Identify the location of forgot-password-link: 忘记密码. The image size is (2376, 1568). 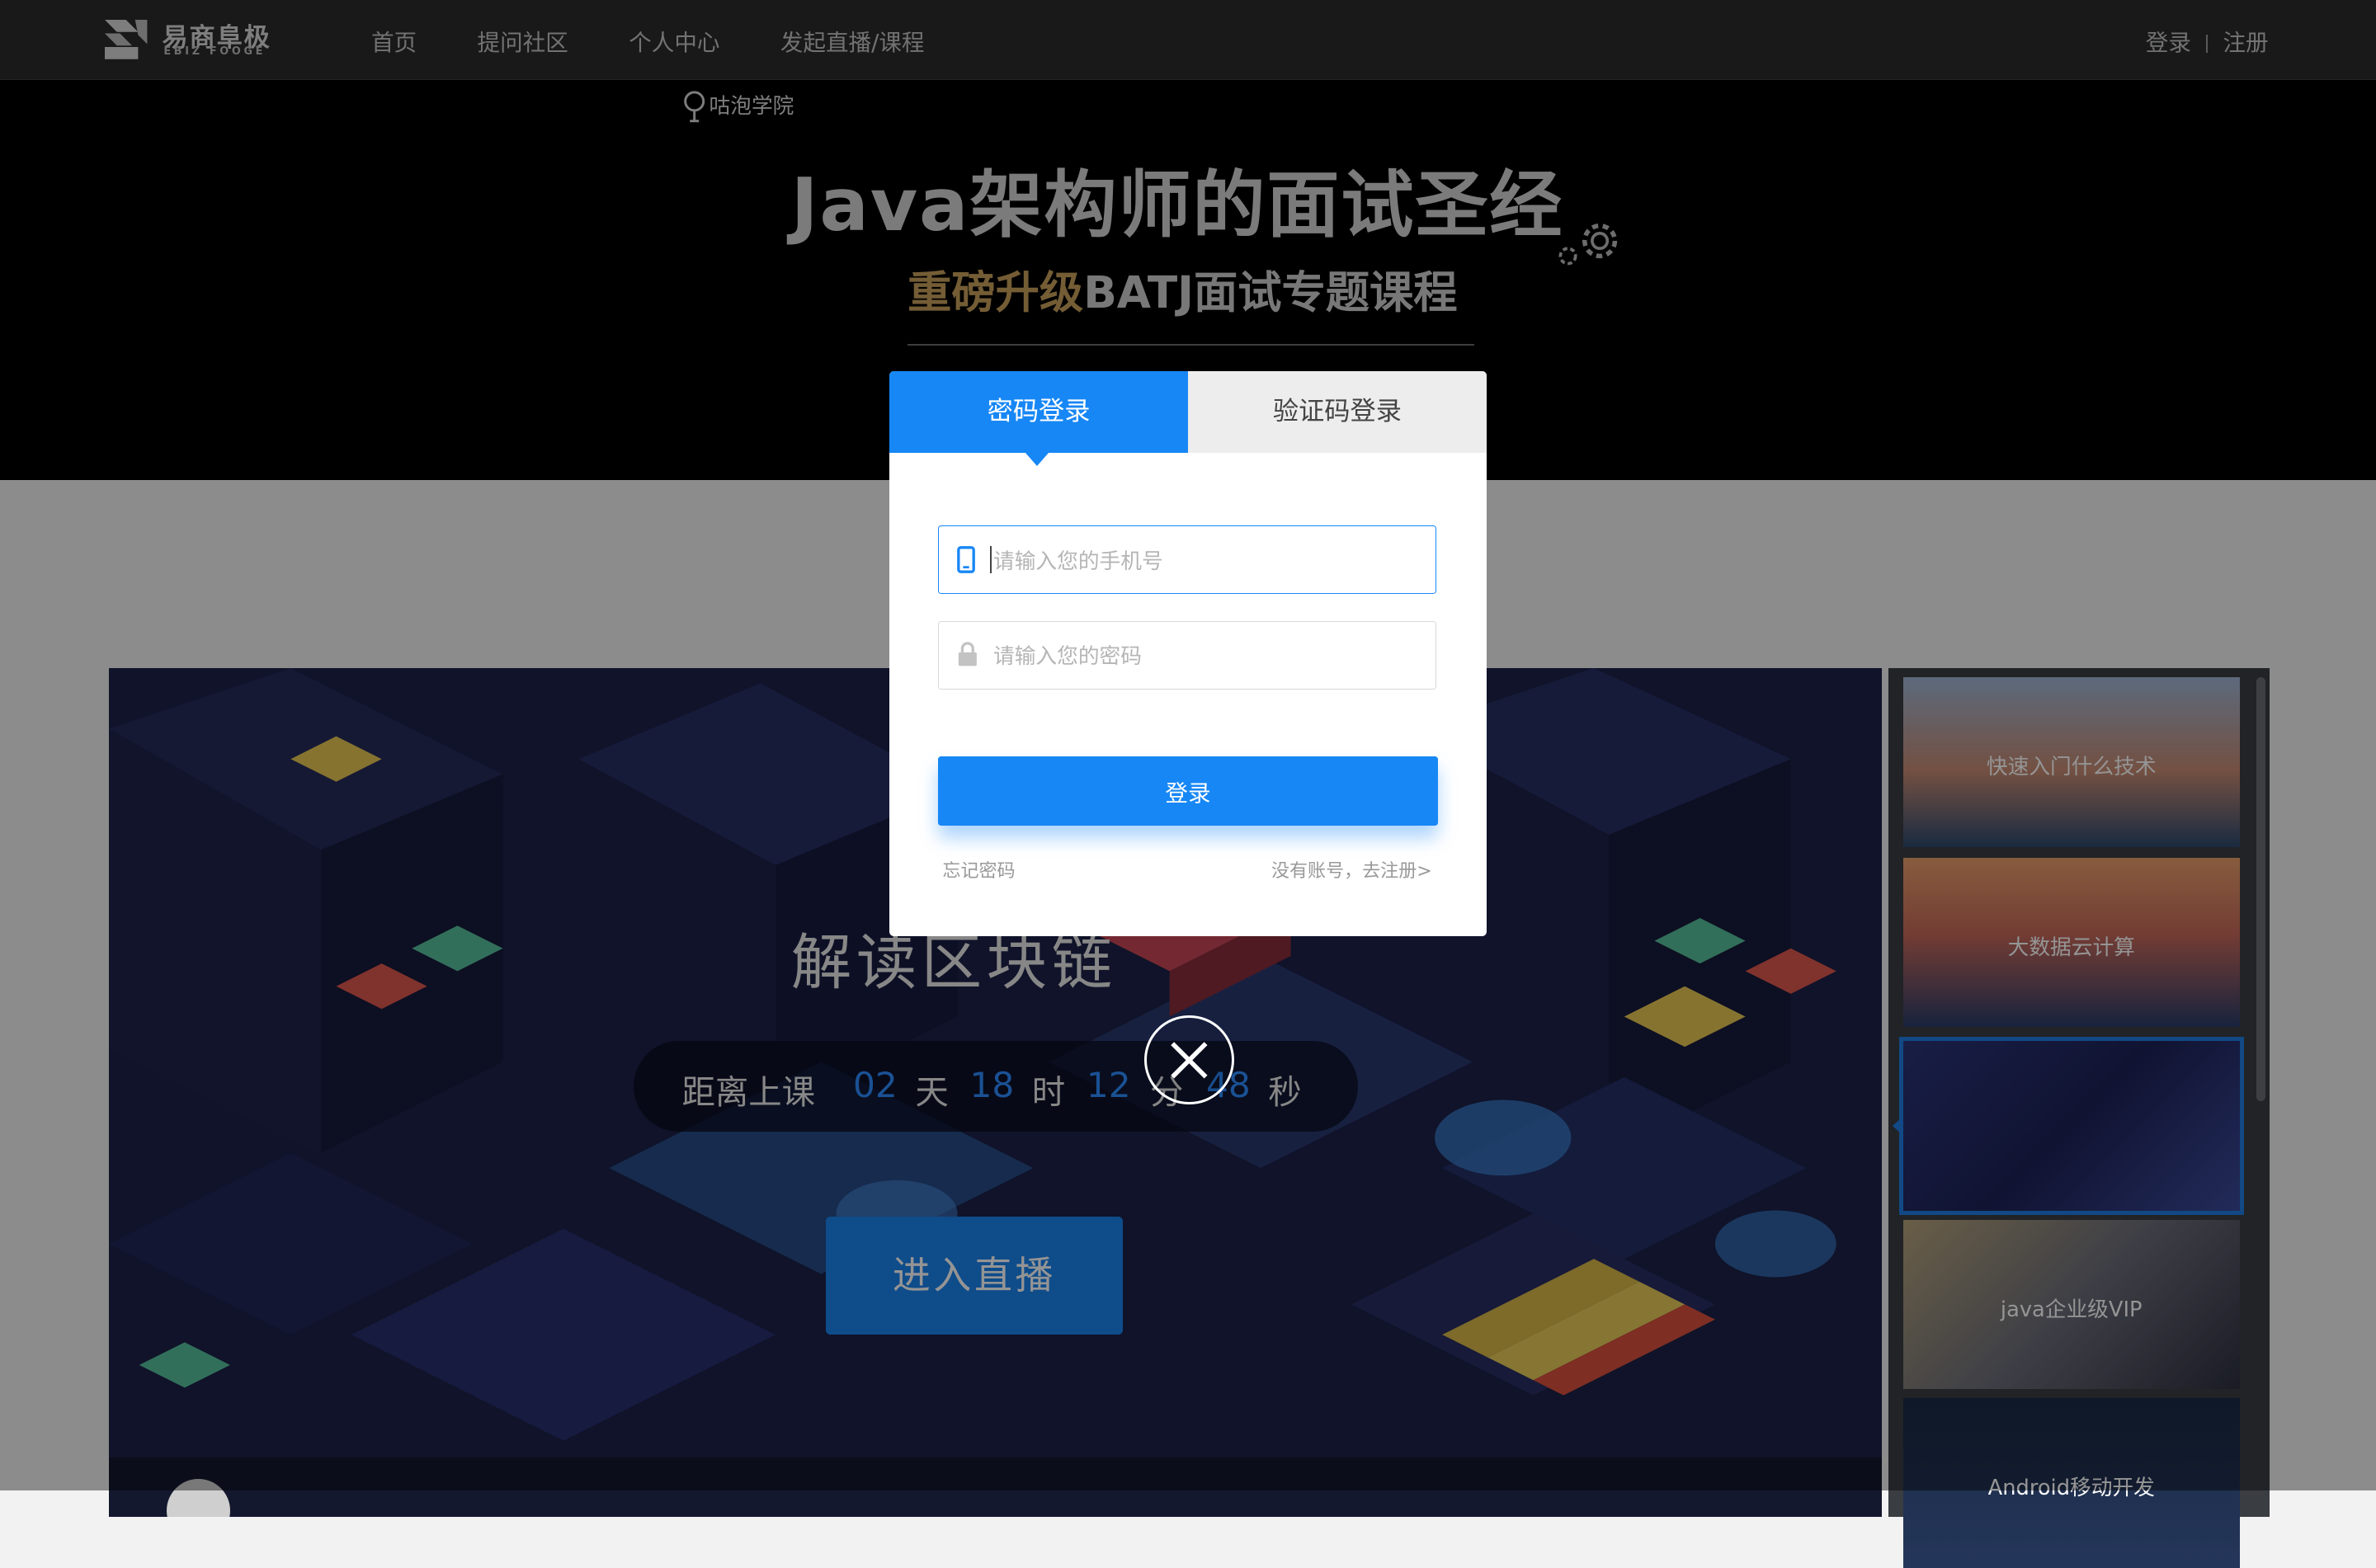
(978, 869).